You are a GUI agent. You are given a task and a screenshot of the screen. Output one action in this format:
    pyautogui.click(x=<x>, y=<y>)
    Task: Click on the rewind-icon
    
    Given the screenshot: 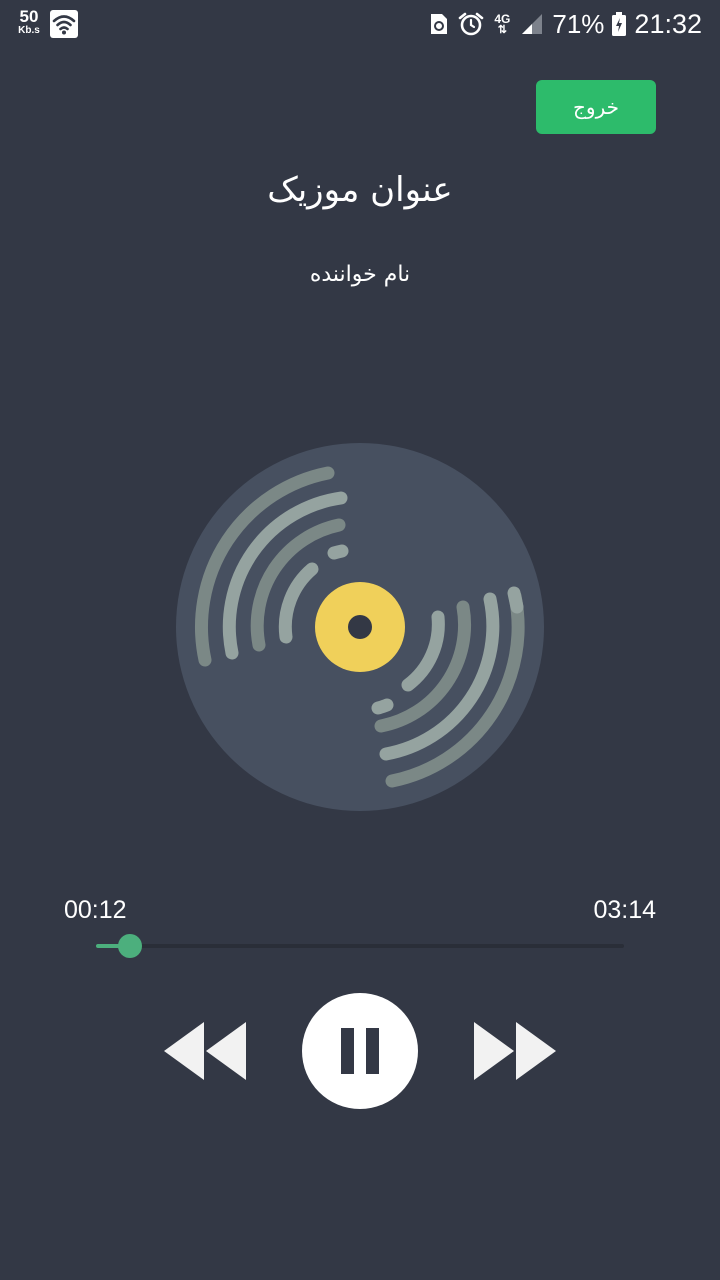 What is the action you would take?
    pyautogui.click(x=205, y=1051)
    